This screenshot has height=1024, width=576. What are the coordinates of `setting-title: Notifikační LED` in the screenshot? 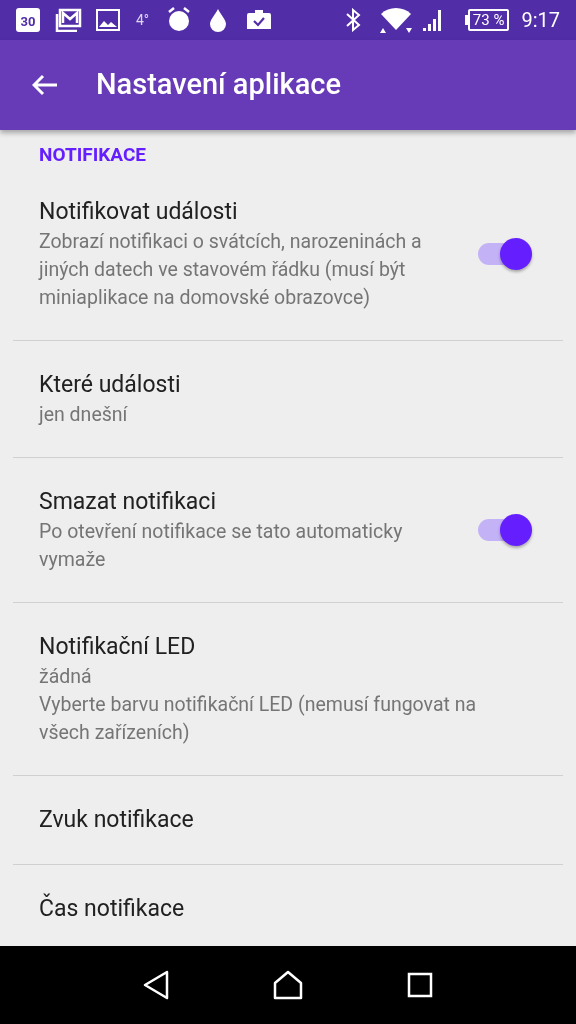 It's located at (118, 647).